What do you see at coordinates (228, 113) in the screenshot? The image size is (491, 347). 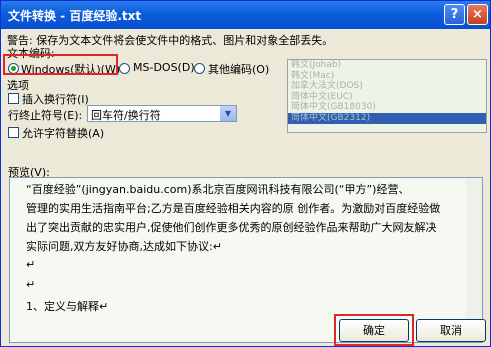 I see `chevron-down-icon: ▼` at bounding box center [228, 113].